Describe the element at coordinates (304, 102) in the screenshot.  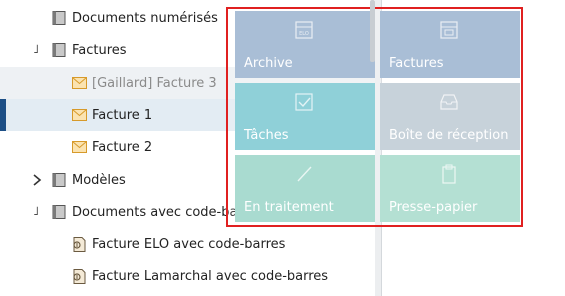
I see `check-icon` at that location.